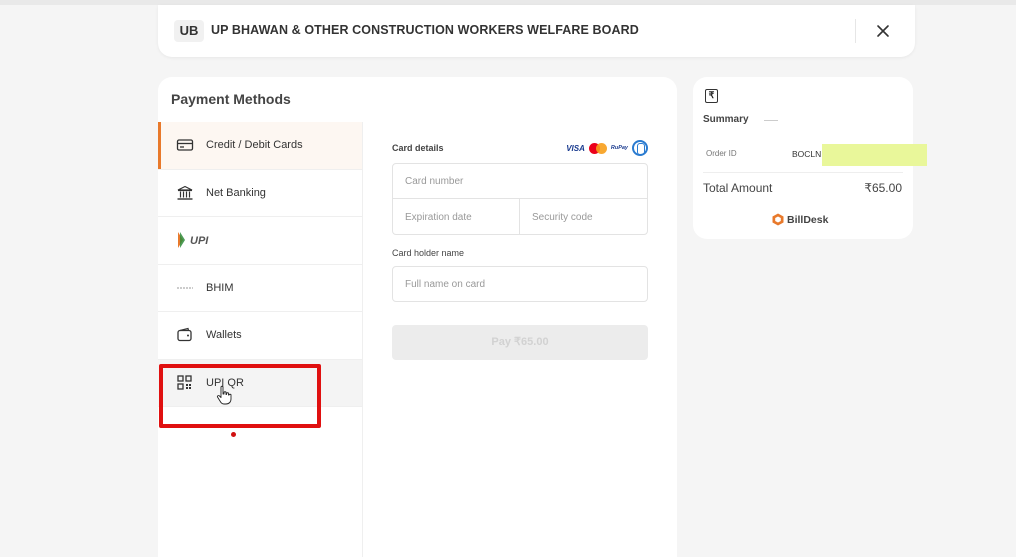  I want to click on expiration-date-input: Expiration date, so click(456, 216).